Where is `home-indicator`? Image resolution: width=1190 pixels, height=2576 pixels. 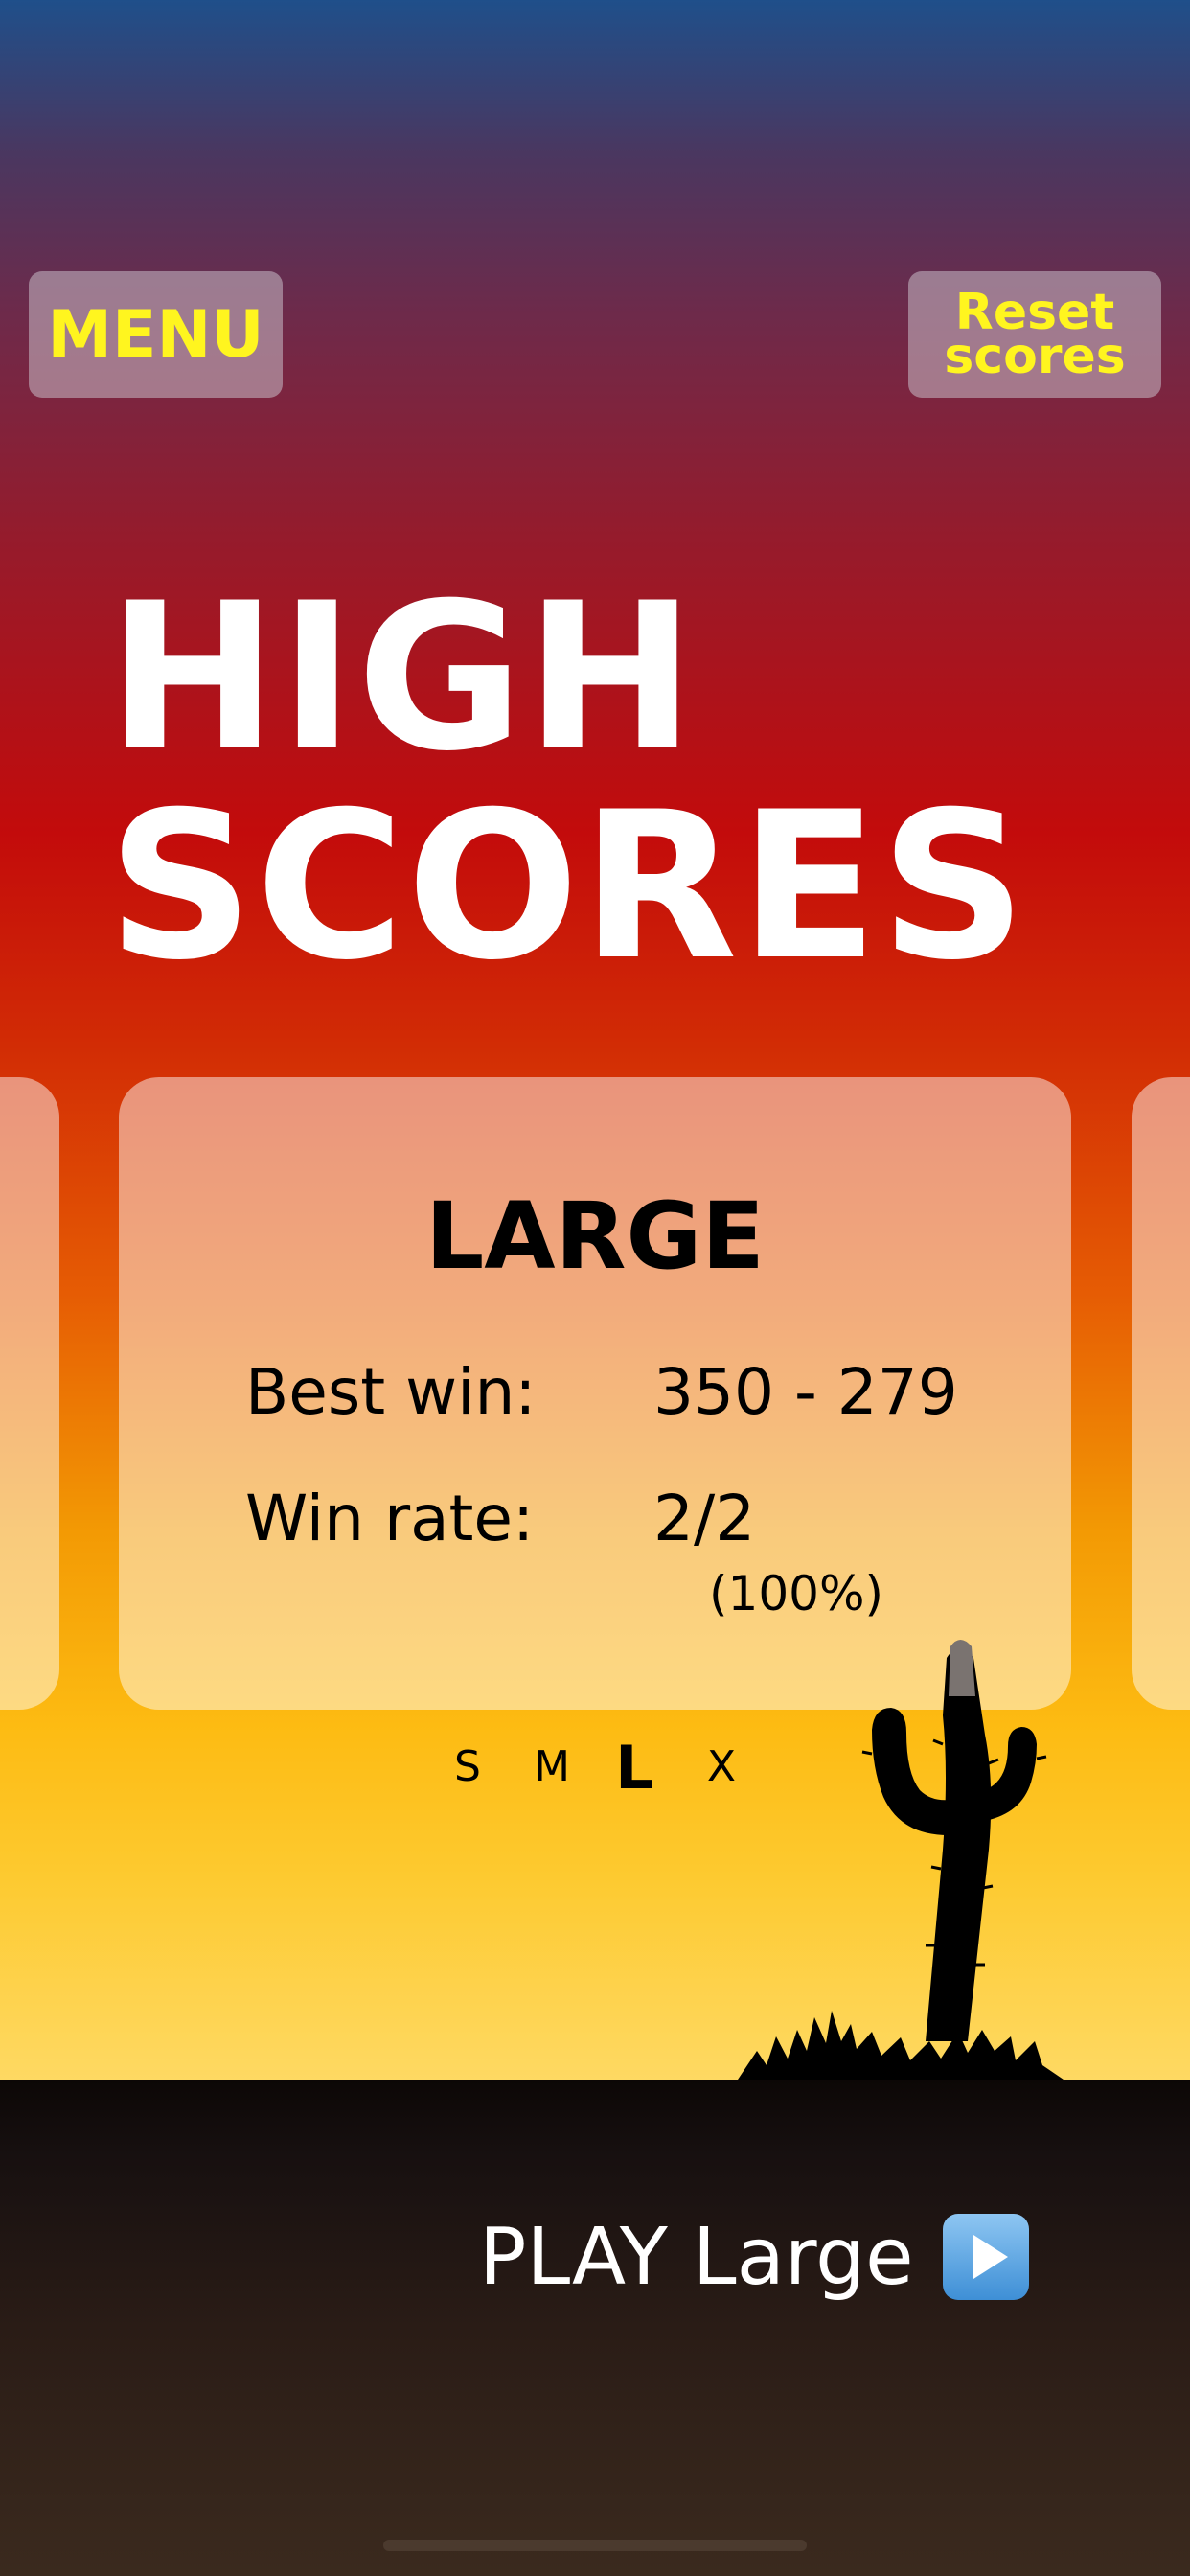 home-indicator is located at coordinates (595, 2545).